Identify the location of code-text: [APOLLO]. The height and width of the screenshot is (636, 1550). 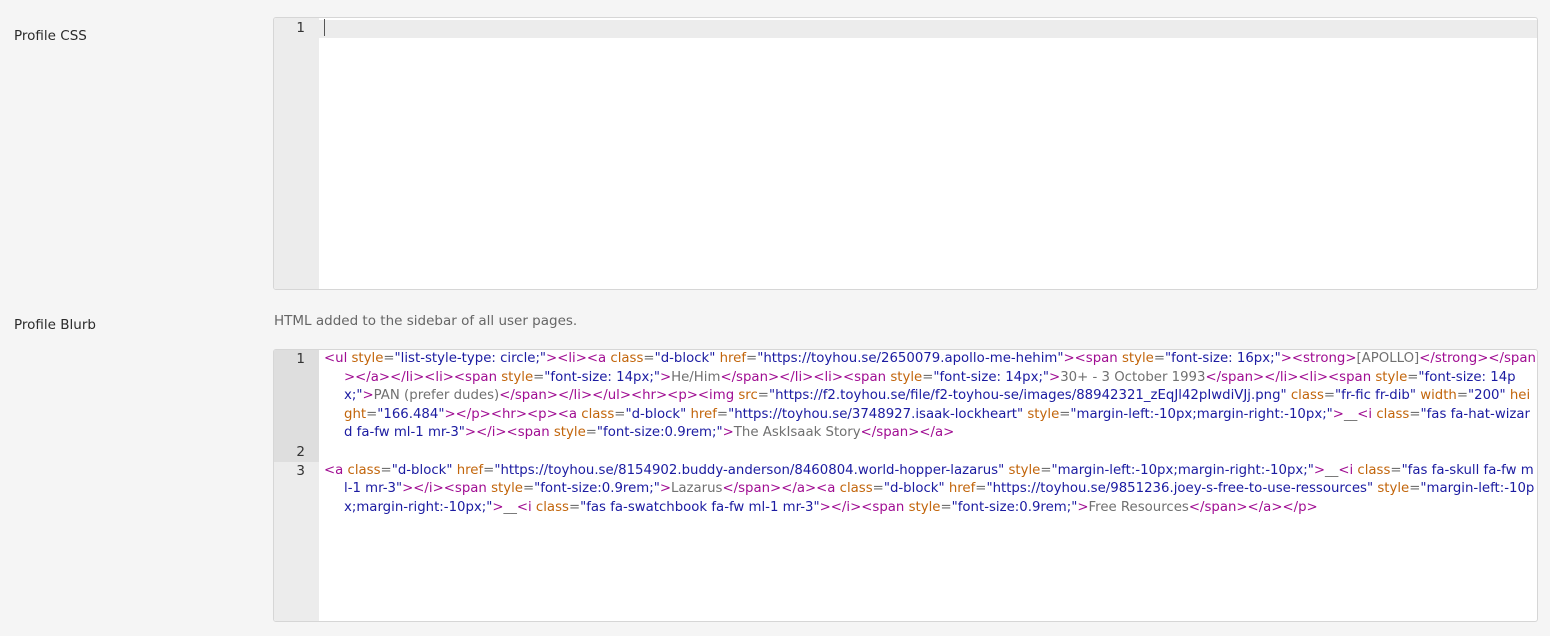
(1388, 358).